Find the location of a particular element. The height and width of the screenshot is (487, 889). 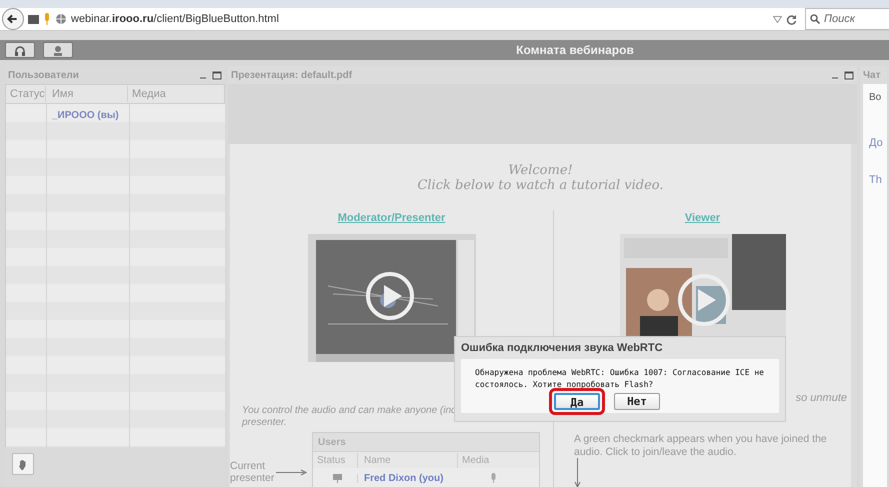

reload-icon is located at coordinates (791, 19).